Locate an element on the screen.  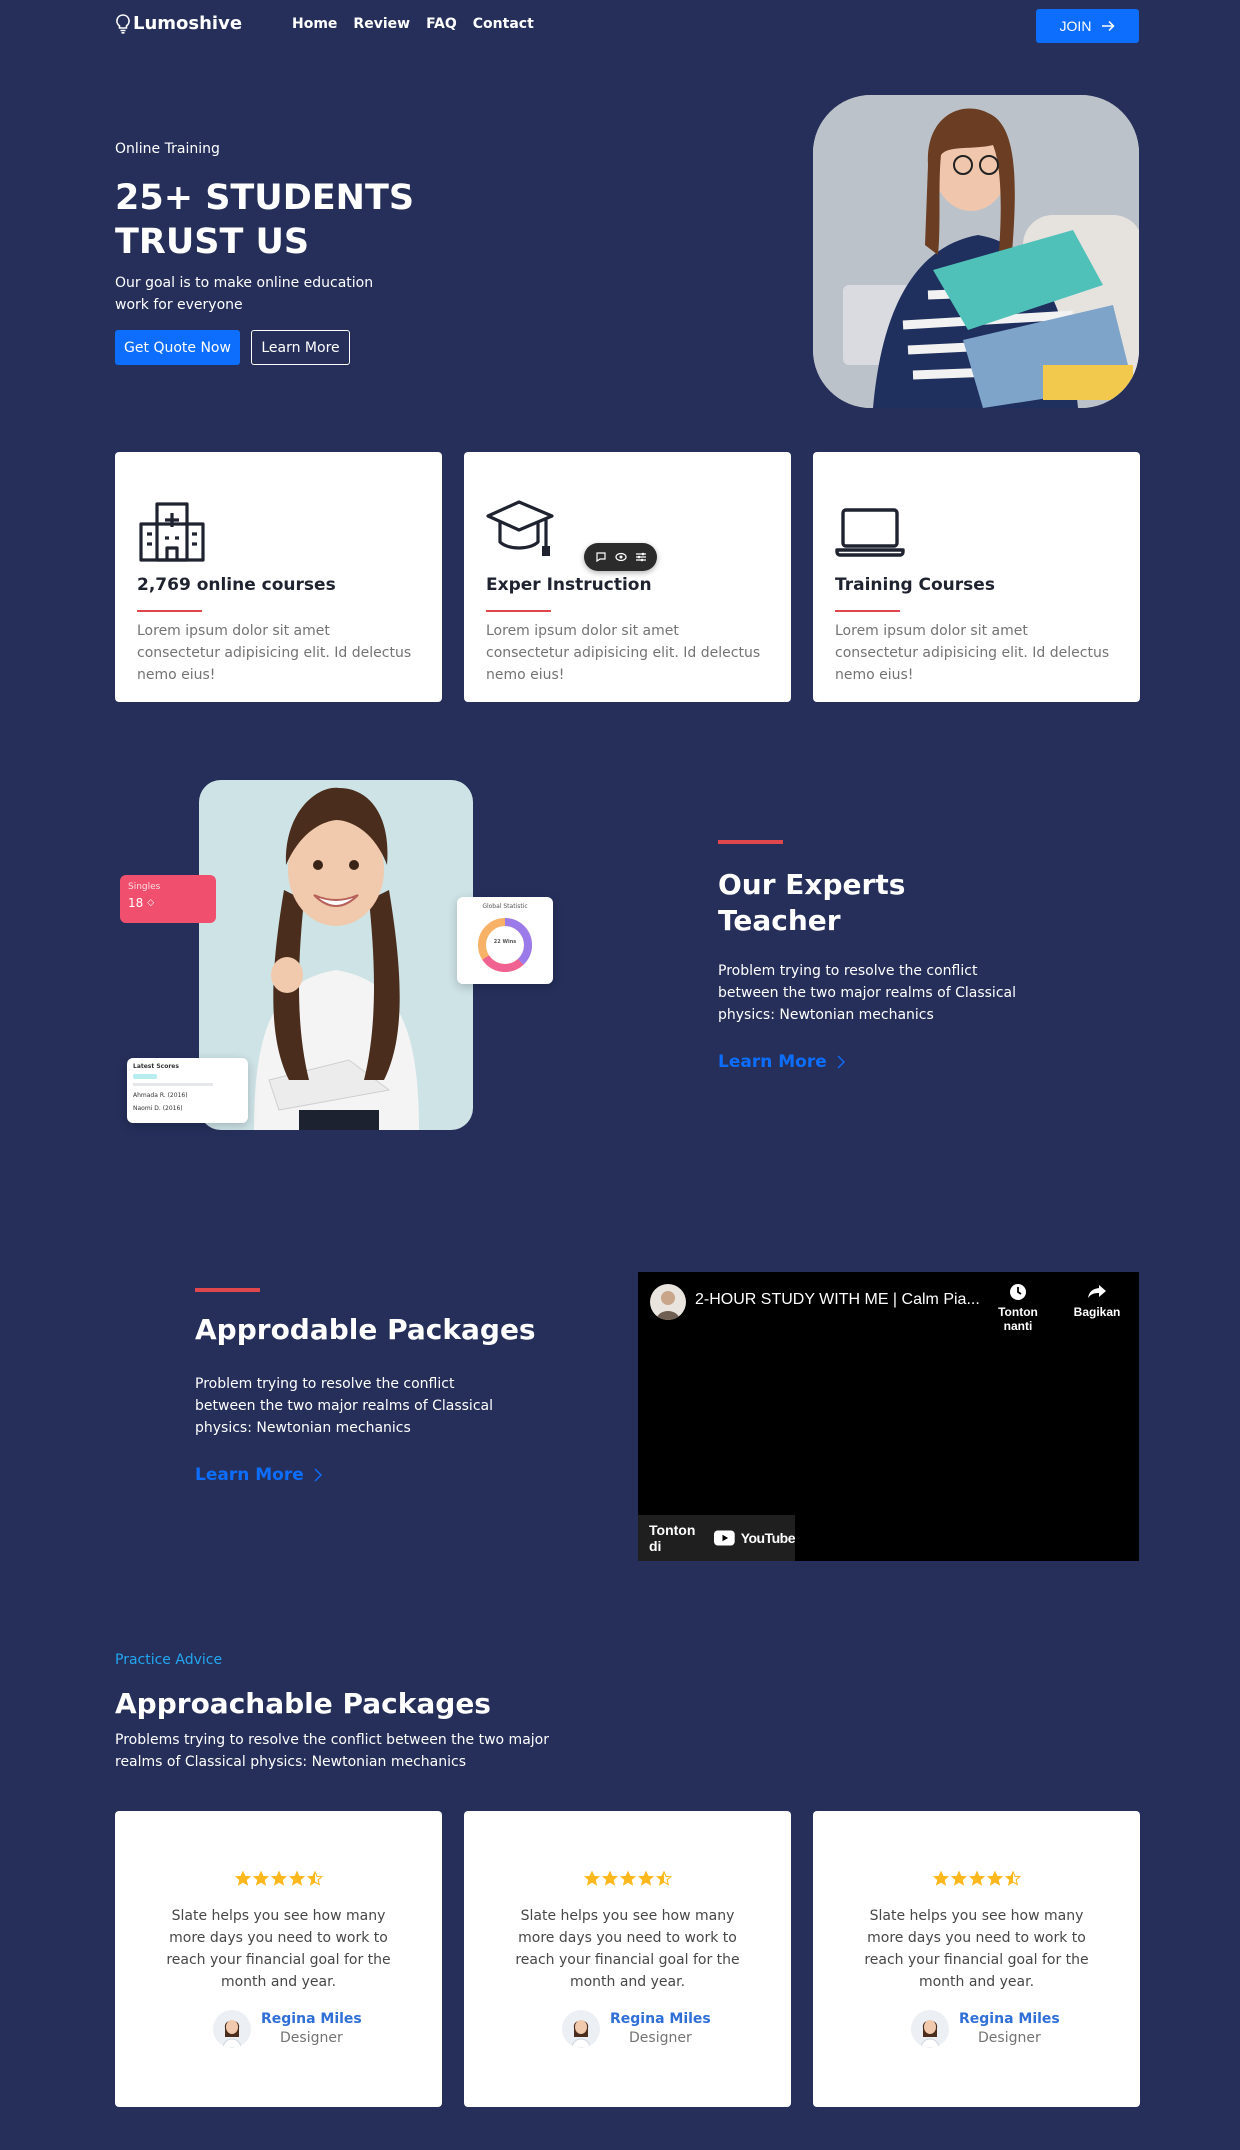
practice-eyebrow: Practice Advice is located at coordinates (169, 1660).